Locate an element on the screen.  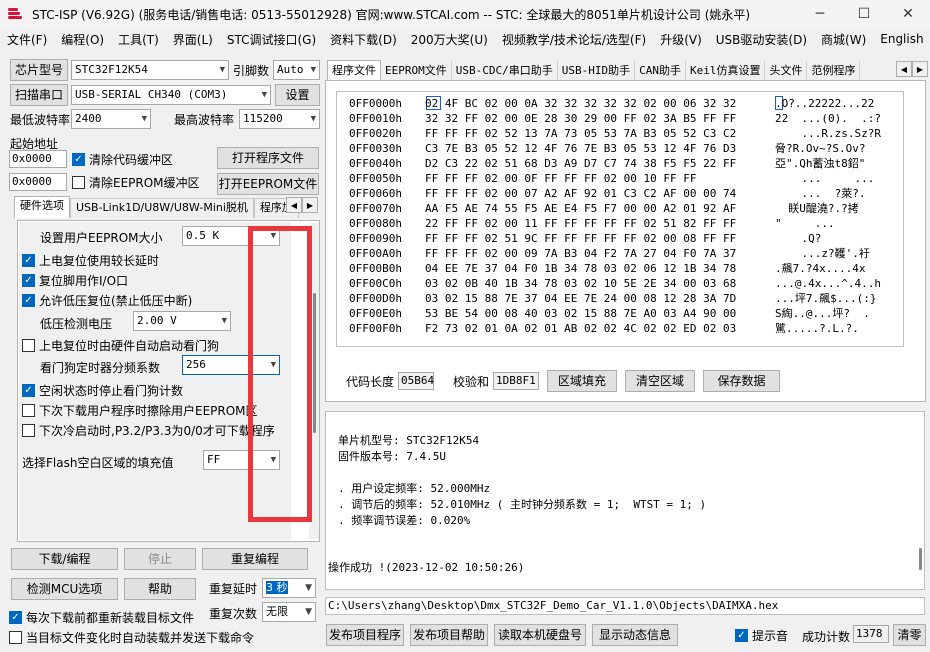
low-voltage-select: 2.00 V ▼ is located at coordinates (182, 321).